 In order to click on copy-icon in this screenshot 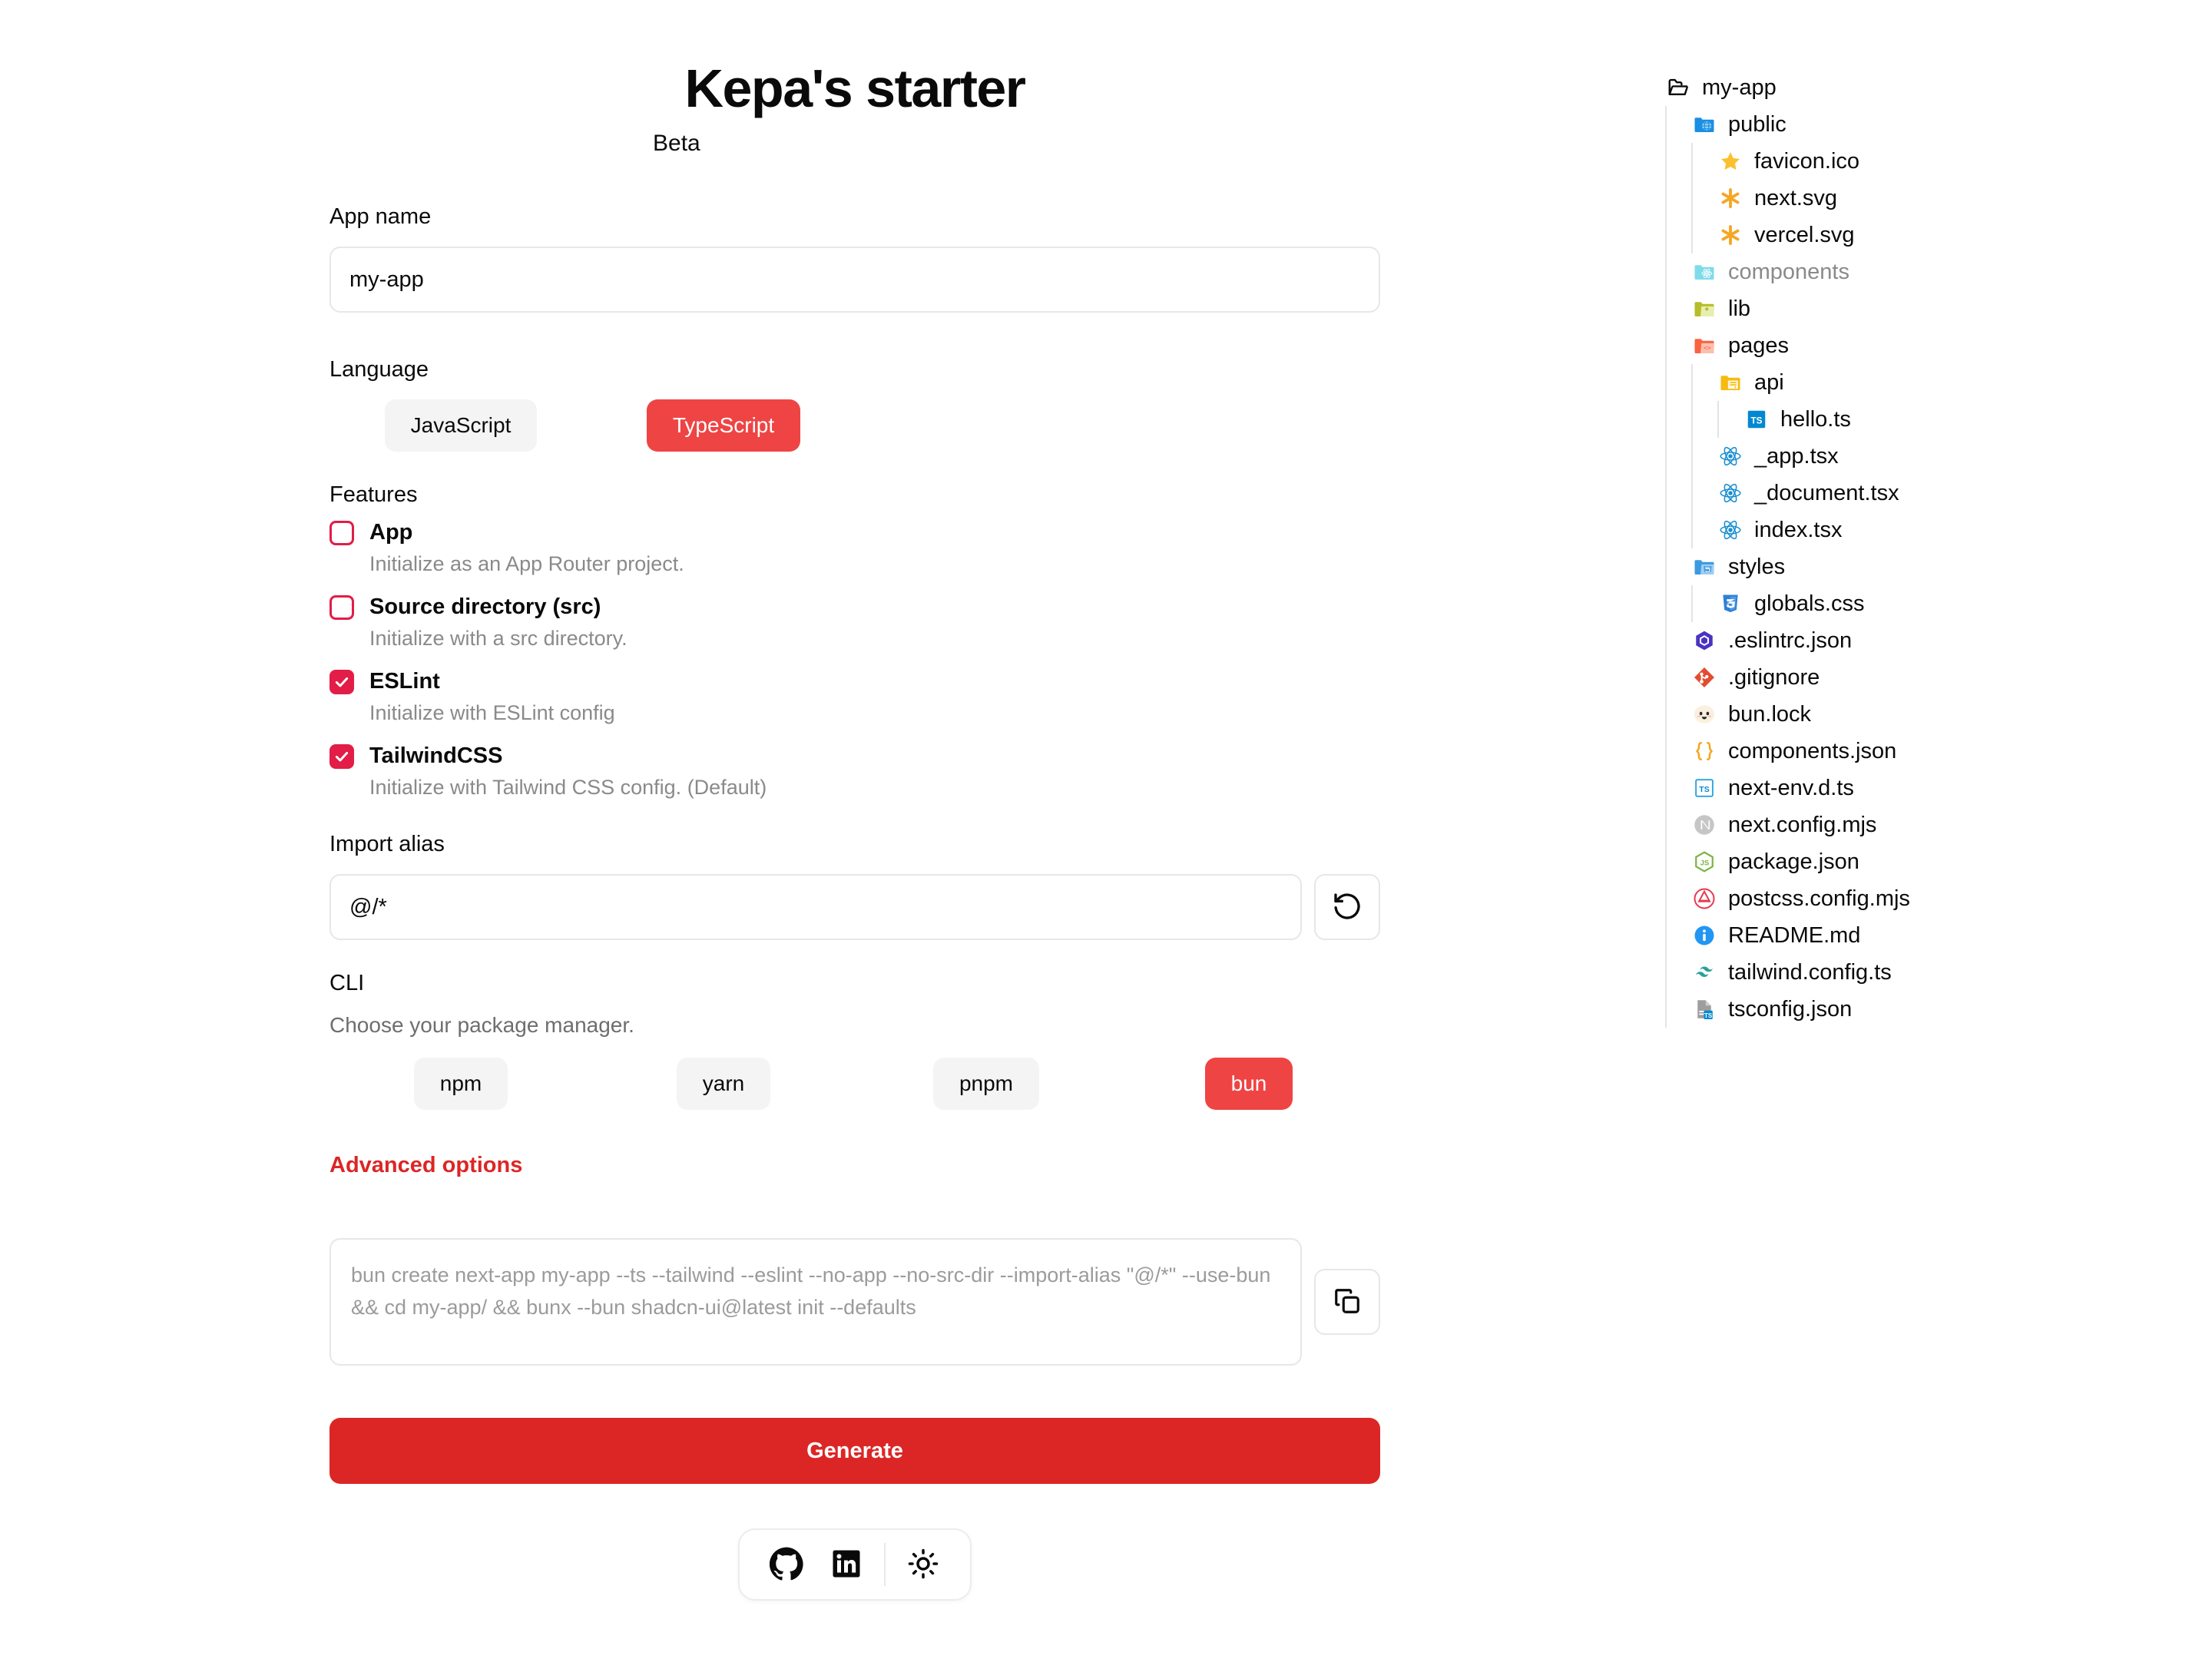, I will do `click(1348, 1302)`.